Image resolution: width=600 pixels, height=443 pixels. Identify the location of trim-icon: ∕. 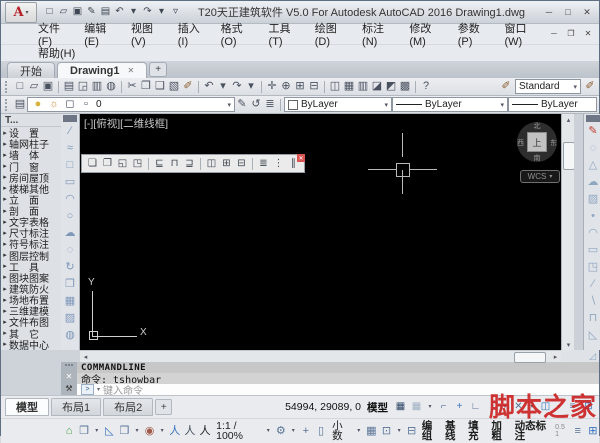
(592, 284).